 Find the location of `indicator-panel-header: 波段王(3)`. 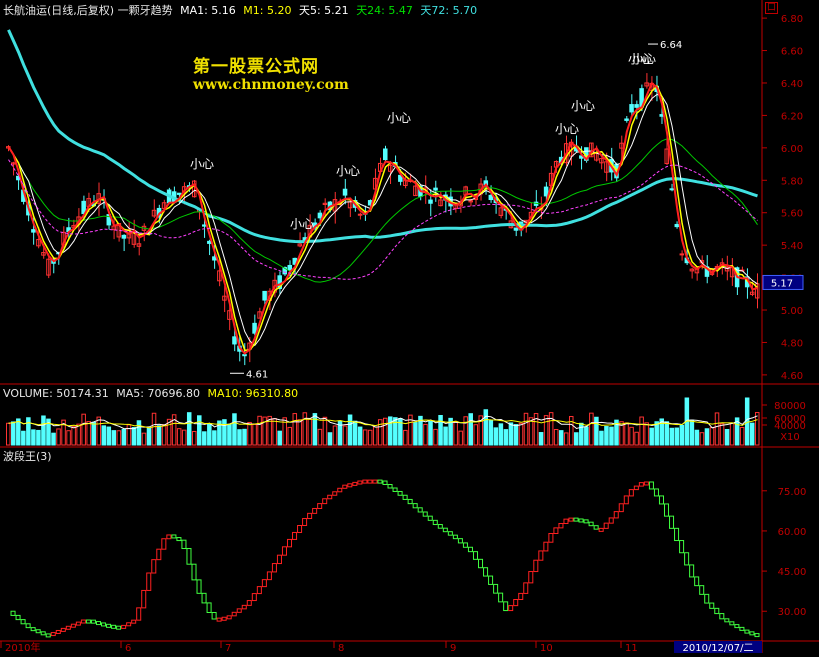

indicator-panel-header: 波段王(3) is located at coordinates (27, 456).